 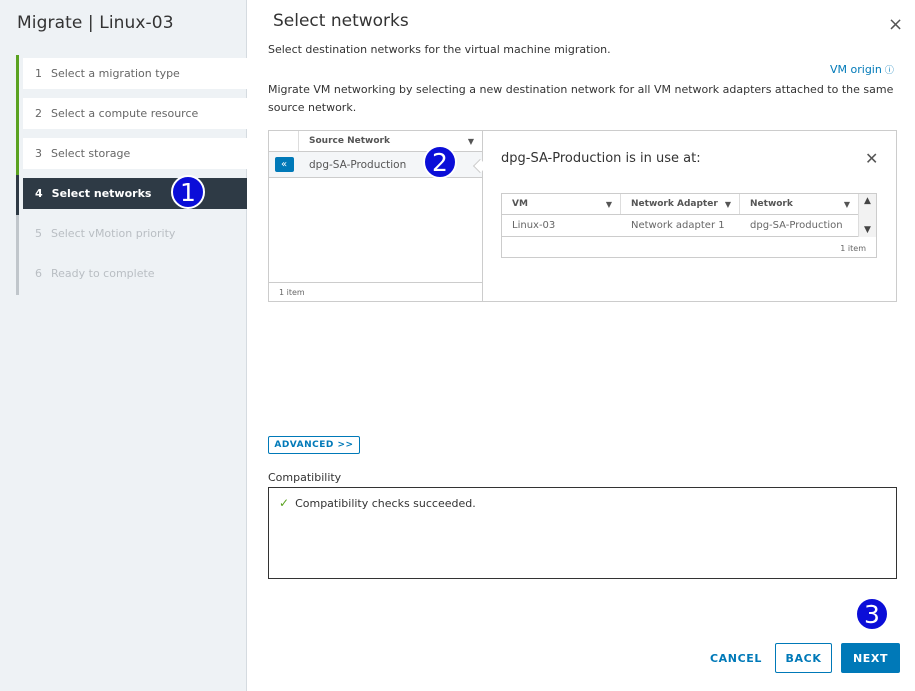 I want to click on info-icon: ⓘ, so click(x=889, y=71).